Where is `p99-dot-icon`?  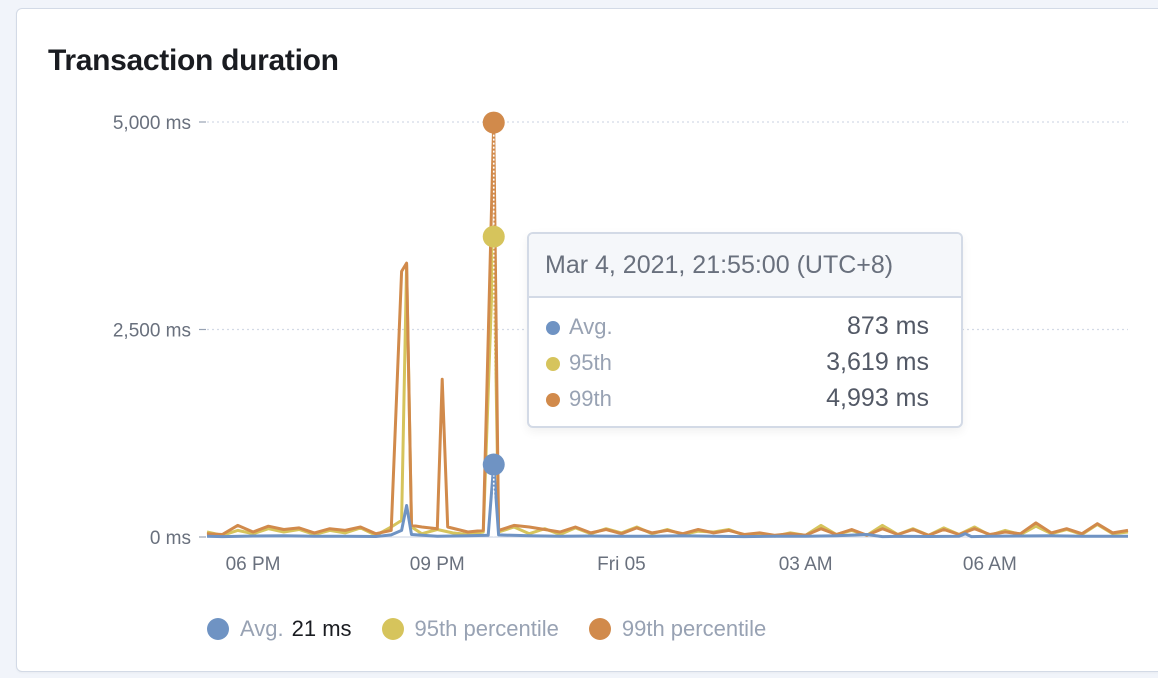 p99-dot-icon is located at coordinates (553, 400).